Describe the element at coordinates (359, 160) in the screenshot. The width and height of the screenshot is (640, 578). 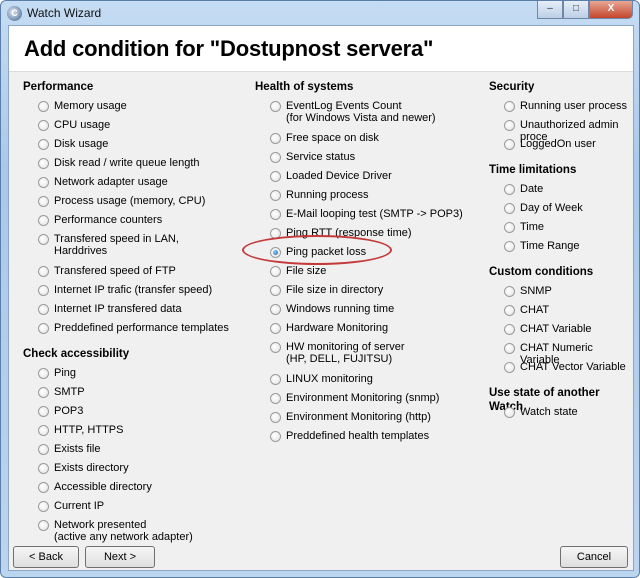
I see `radio-option: Service status` at that location.